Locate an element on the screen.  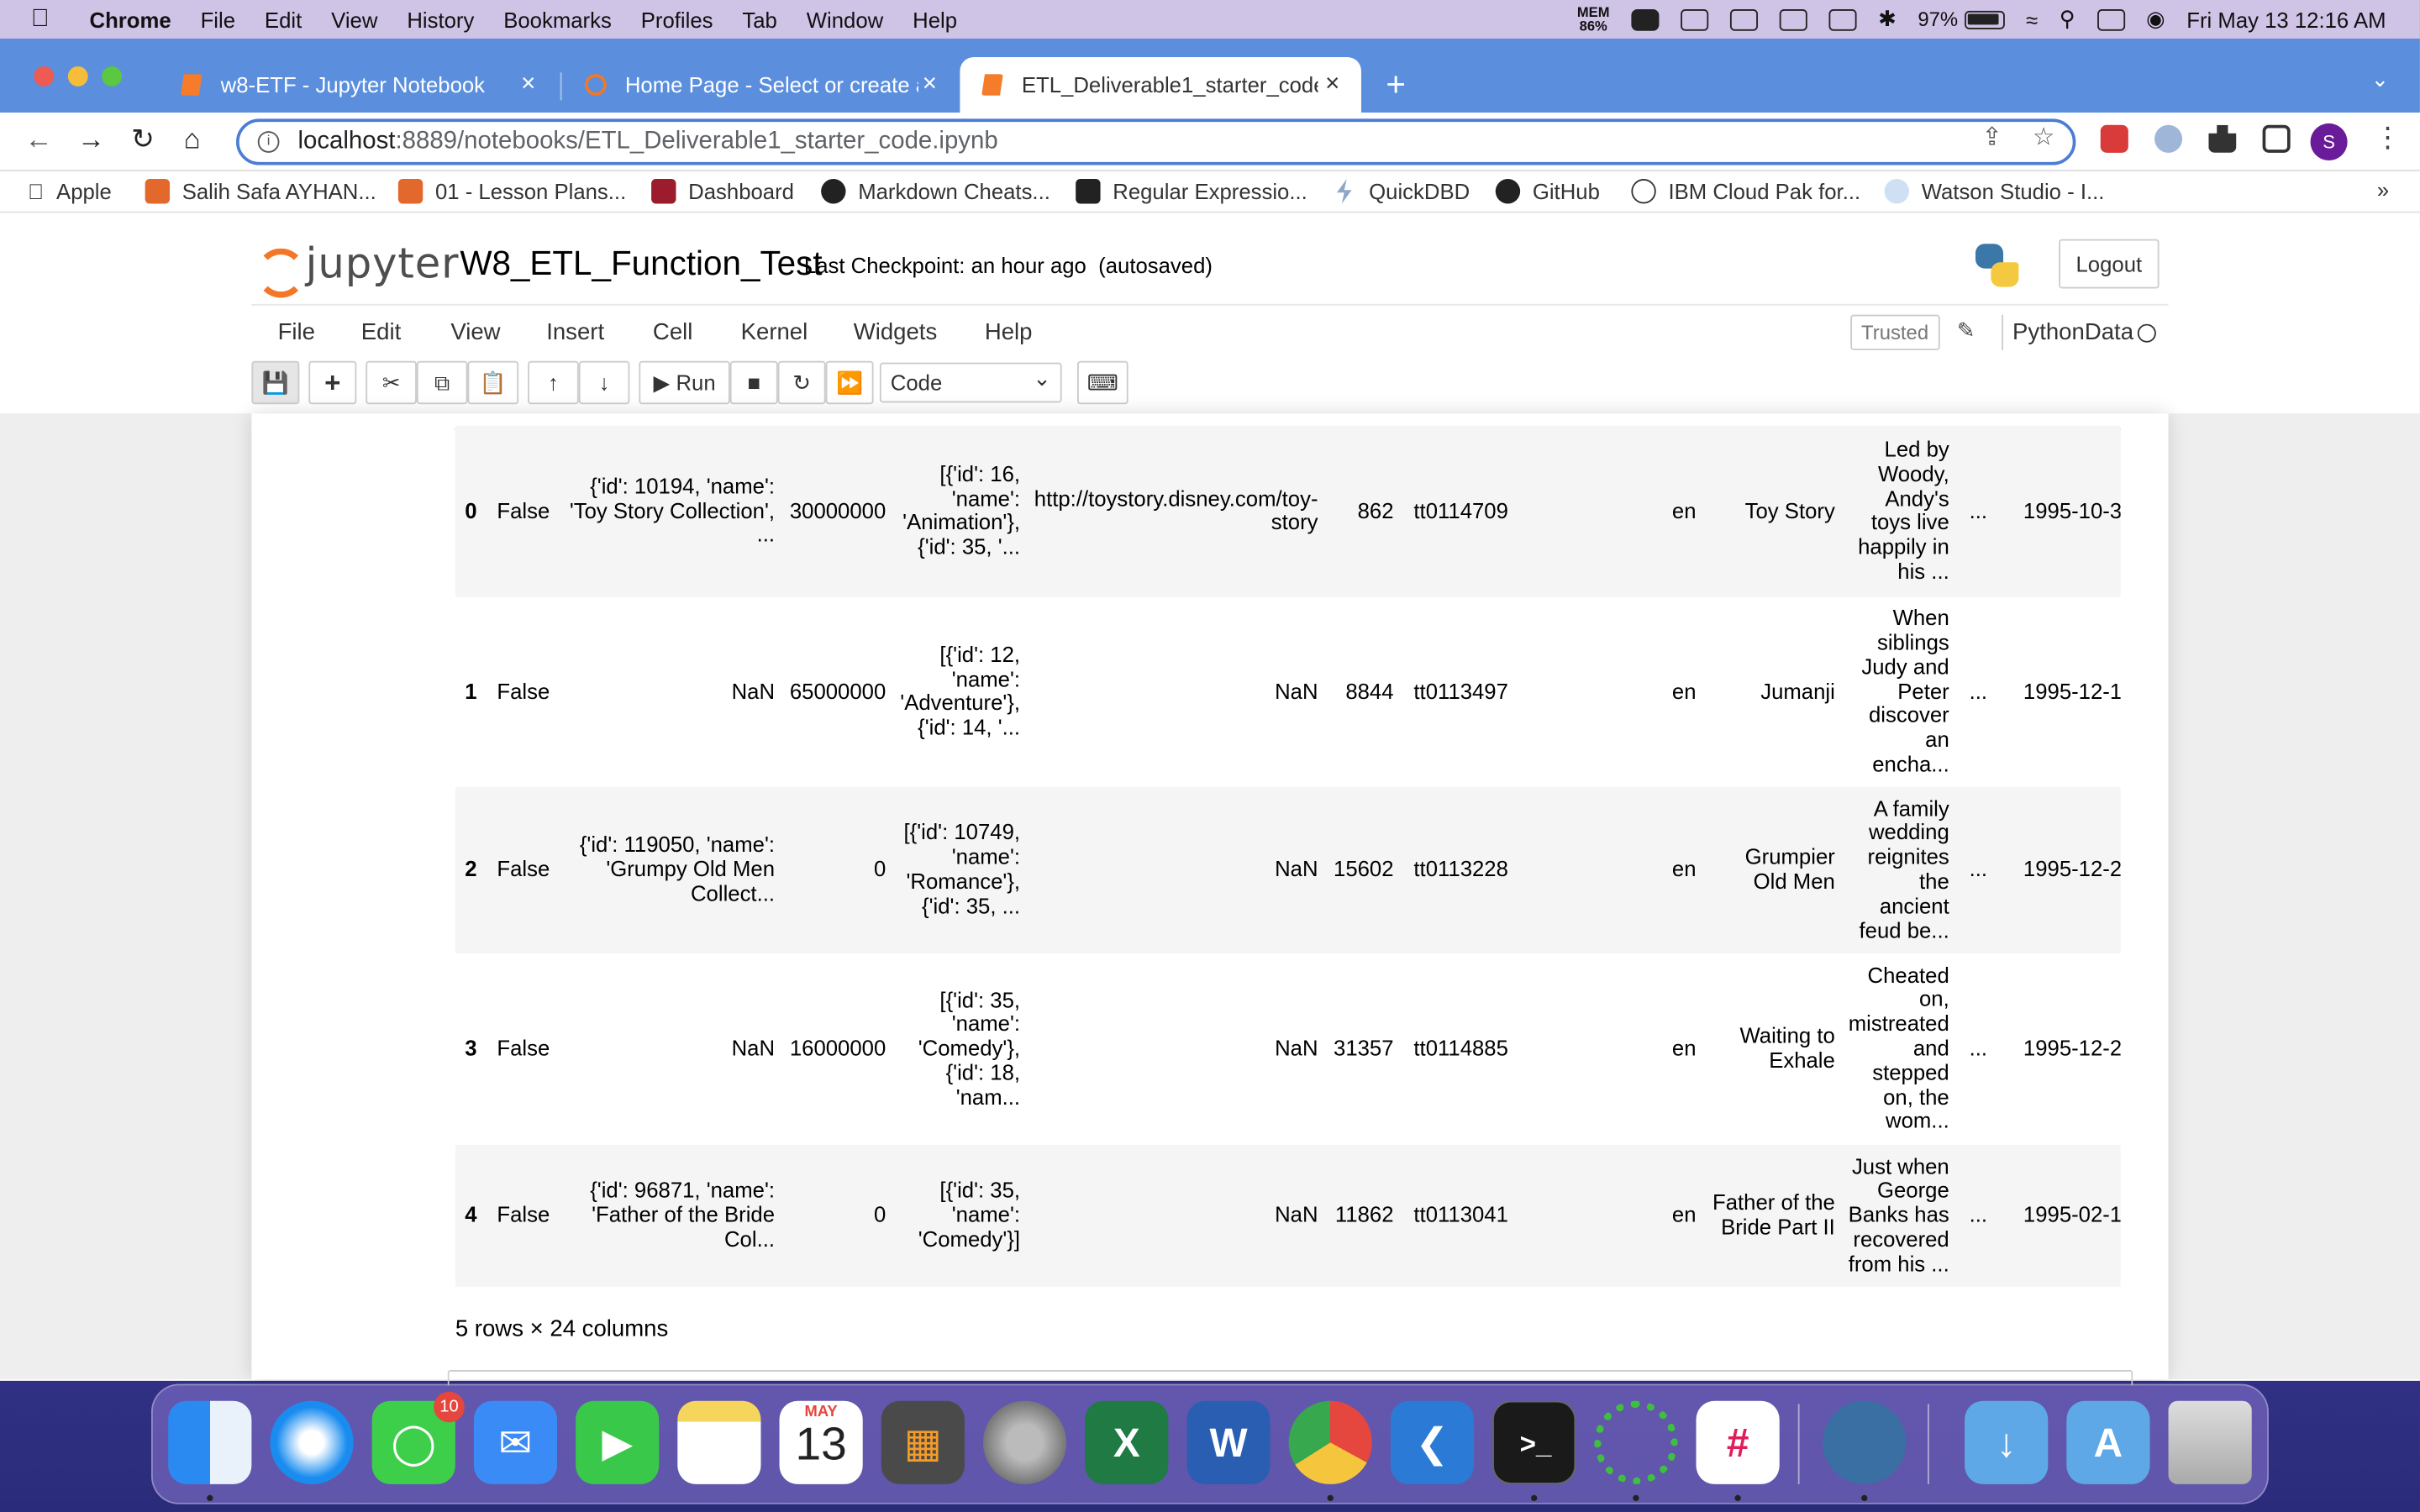
trash-icon is located at coordinates (2210, 1442).